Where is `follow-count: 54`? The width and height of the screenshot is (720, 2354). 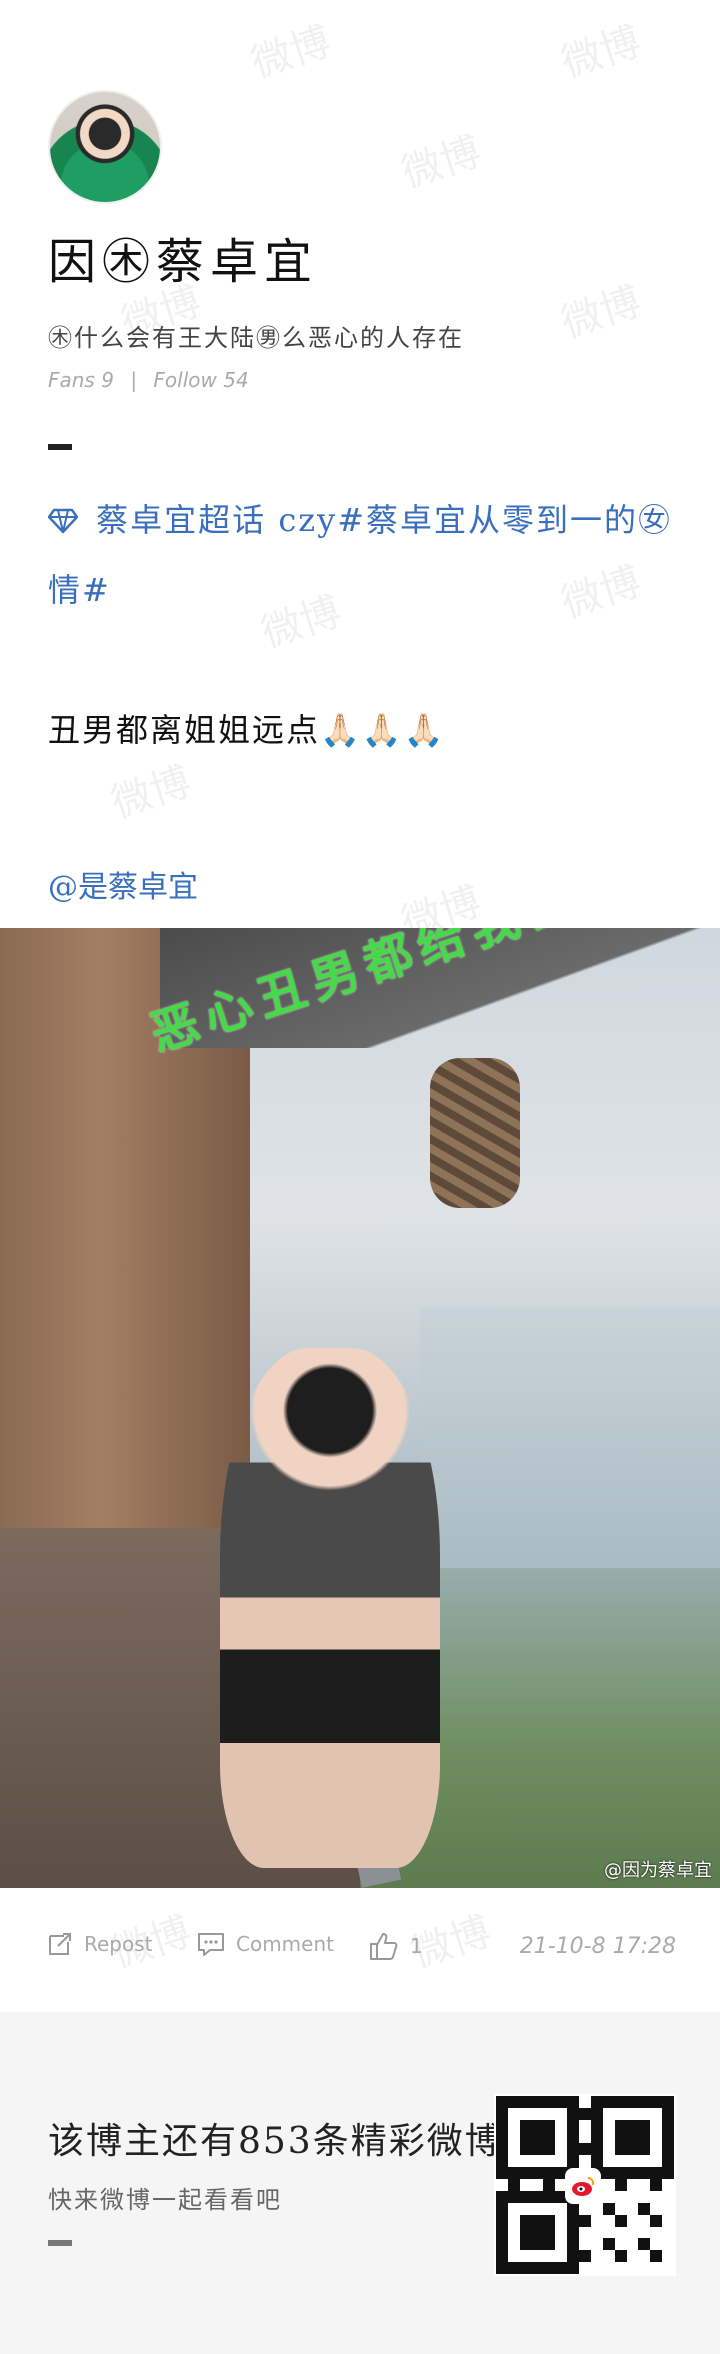
follow-count: 54 is located at coordinates (236, 380).